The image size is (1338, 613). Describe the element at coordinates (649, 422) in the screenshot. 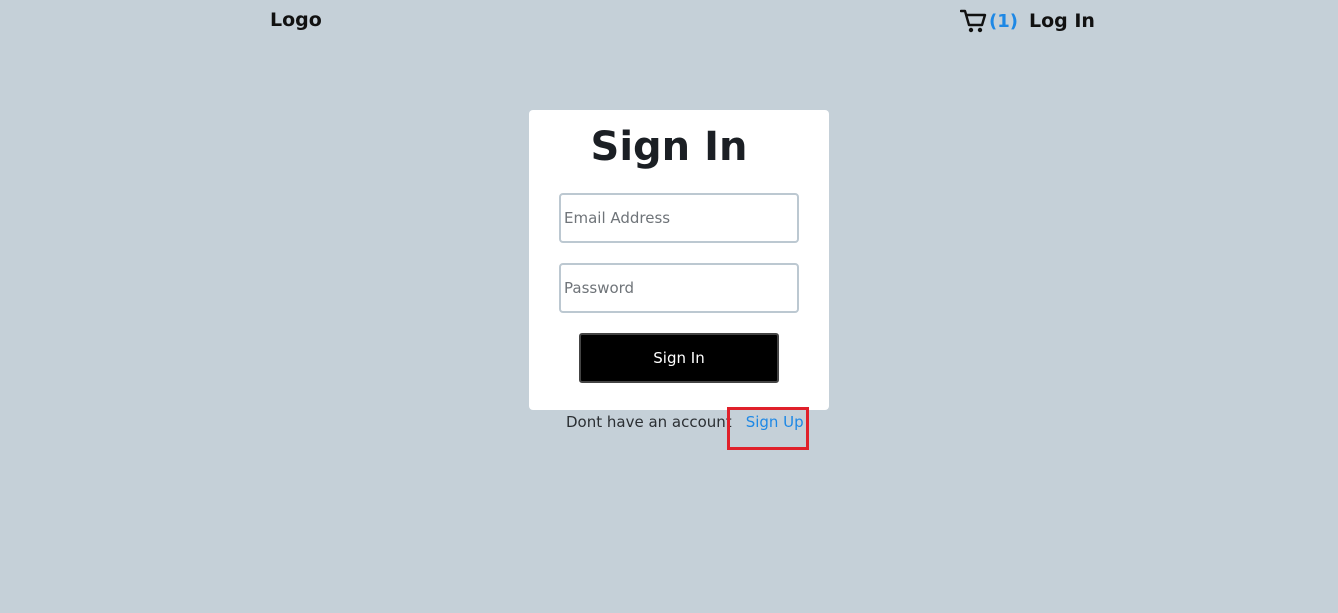

I see `signup-prompt-text: Dont have an account` at that location.